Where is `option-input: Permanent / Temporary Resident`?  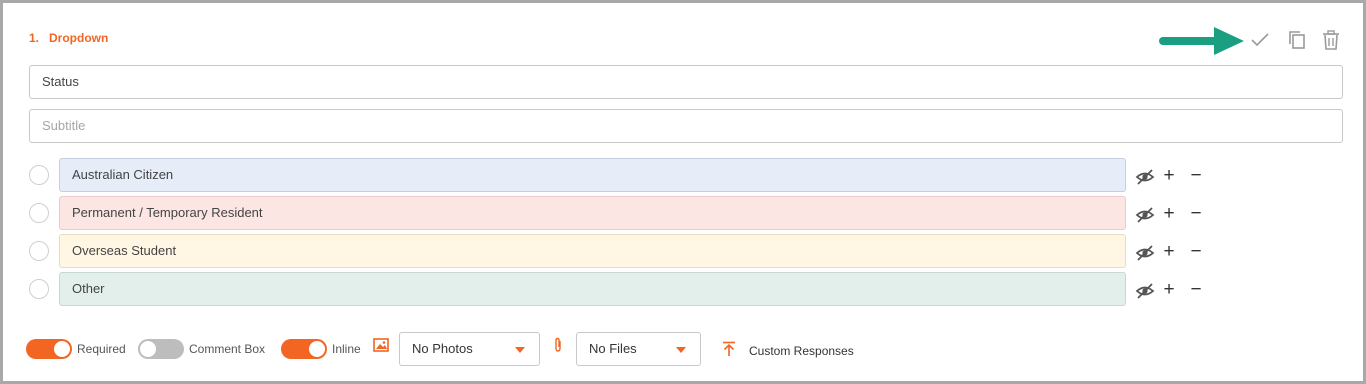
option-input: Permanent / Temporary Resident is located at coordinates (592, 213).